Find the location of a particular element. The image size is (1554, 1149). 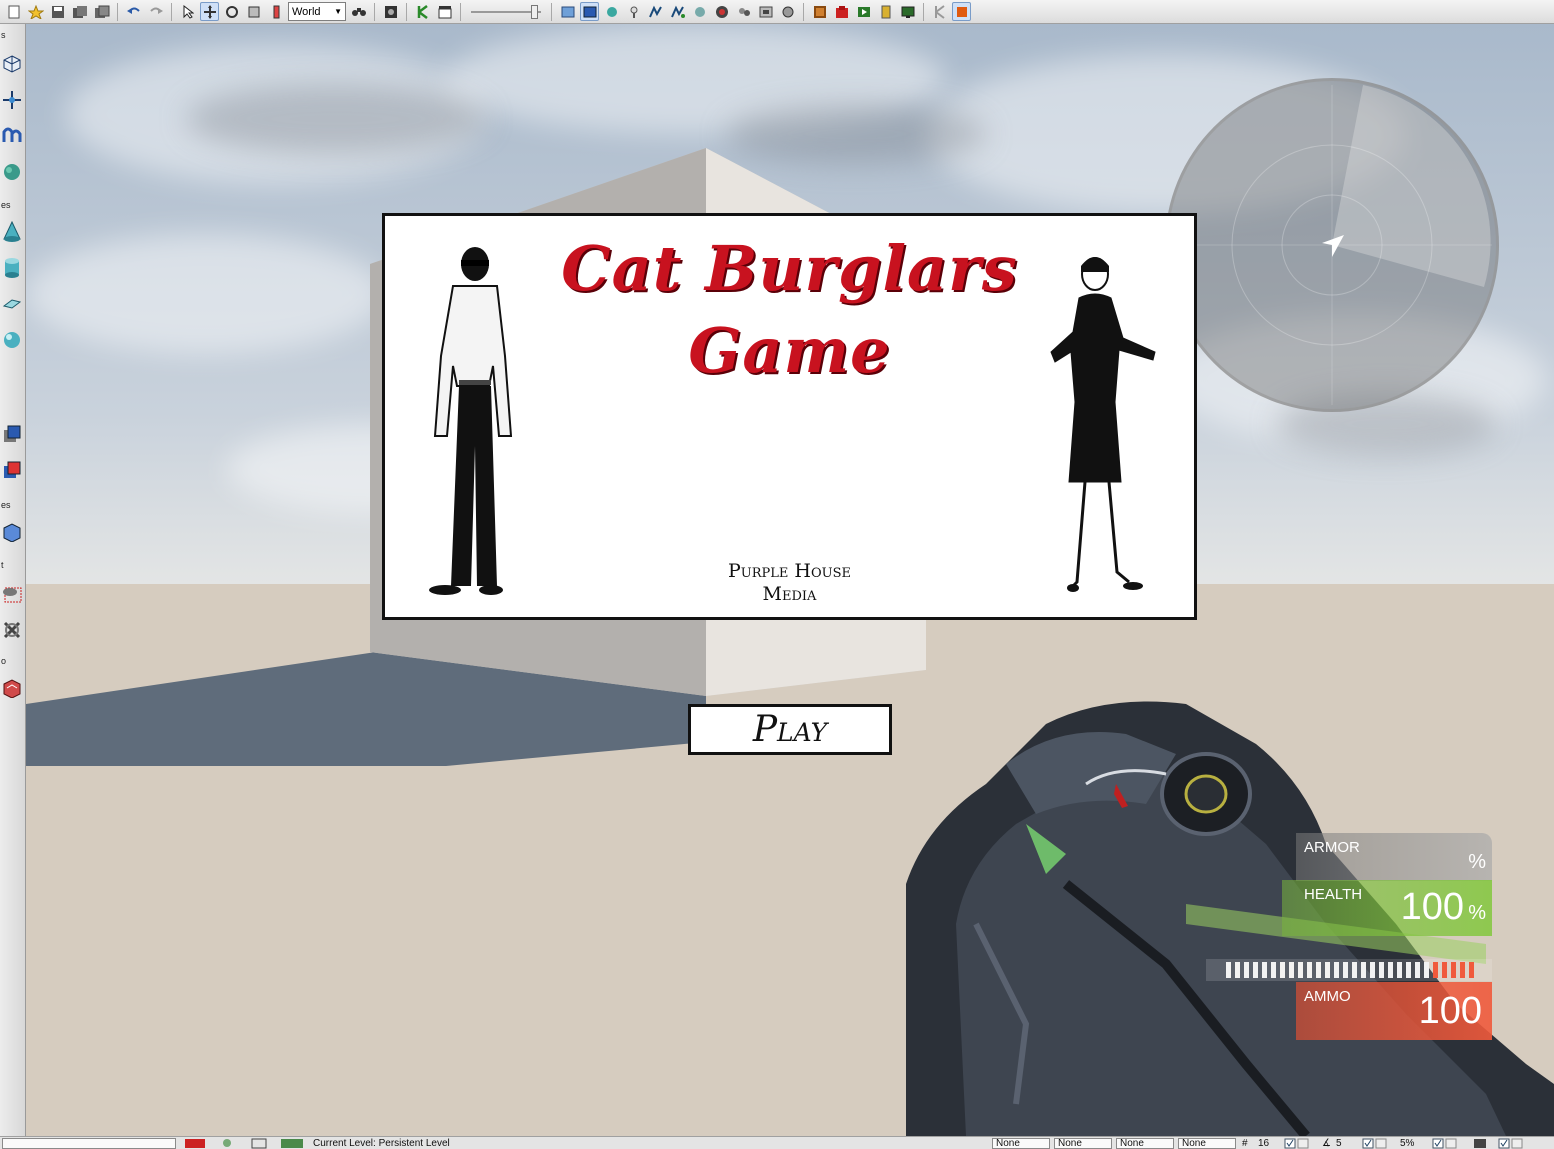

vertex-snap-checkbox is located at coordinates (1511, 1143).